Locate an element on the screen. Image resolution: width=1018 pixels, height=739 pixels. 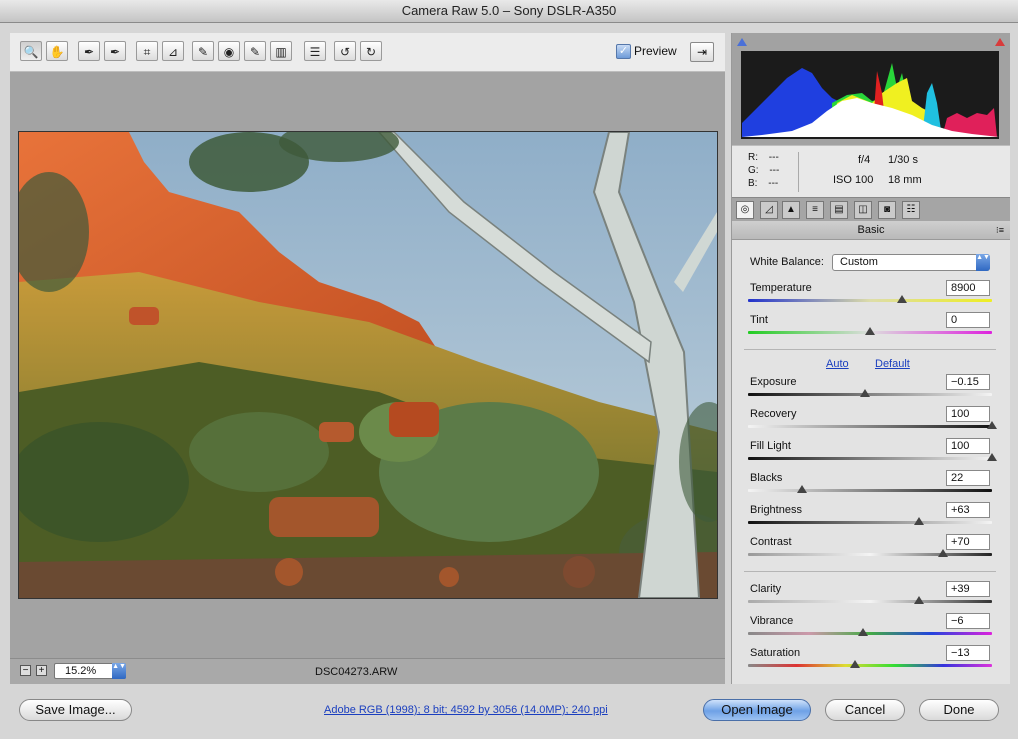
done-button: Done is located at coordinates (959, 710).